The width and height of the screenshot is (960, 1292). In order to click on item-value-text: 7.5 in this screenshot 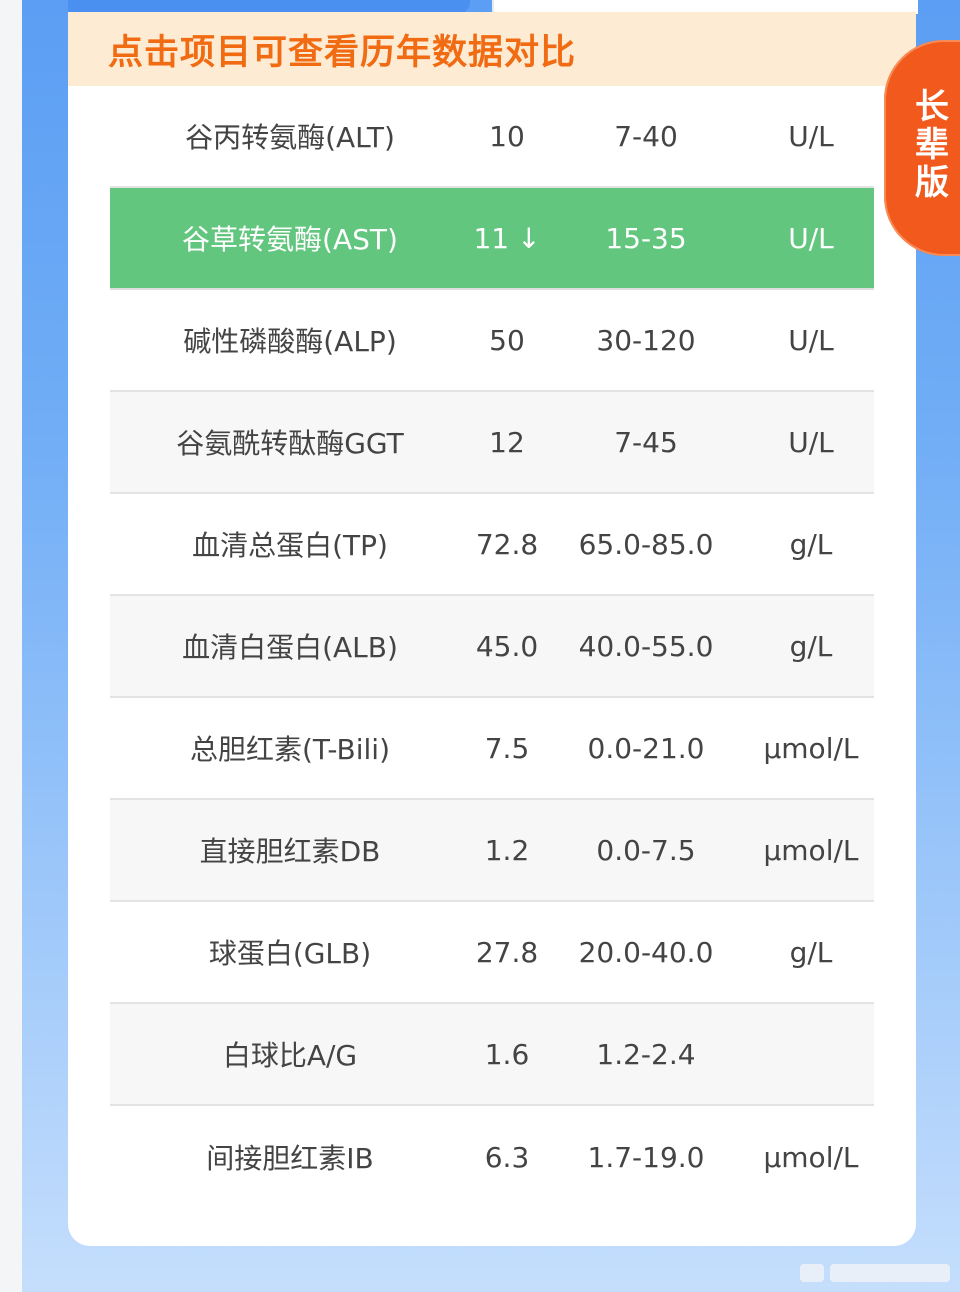, I will do `click(507, 748)`.